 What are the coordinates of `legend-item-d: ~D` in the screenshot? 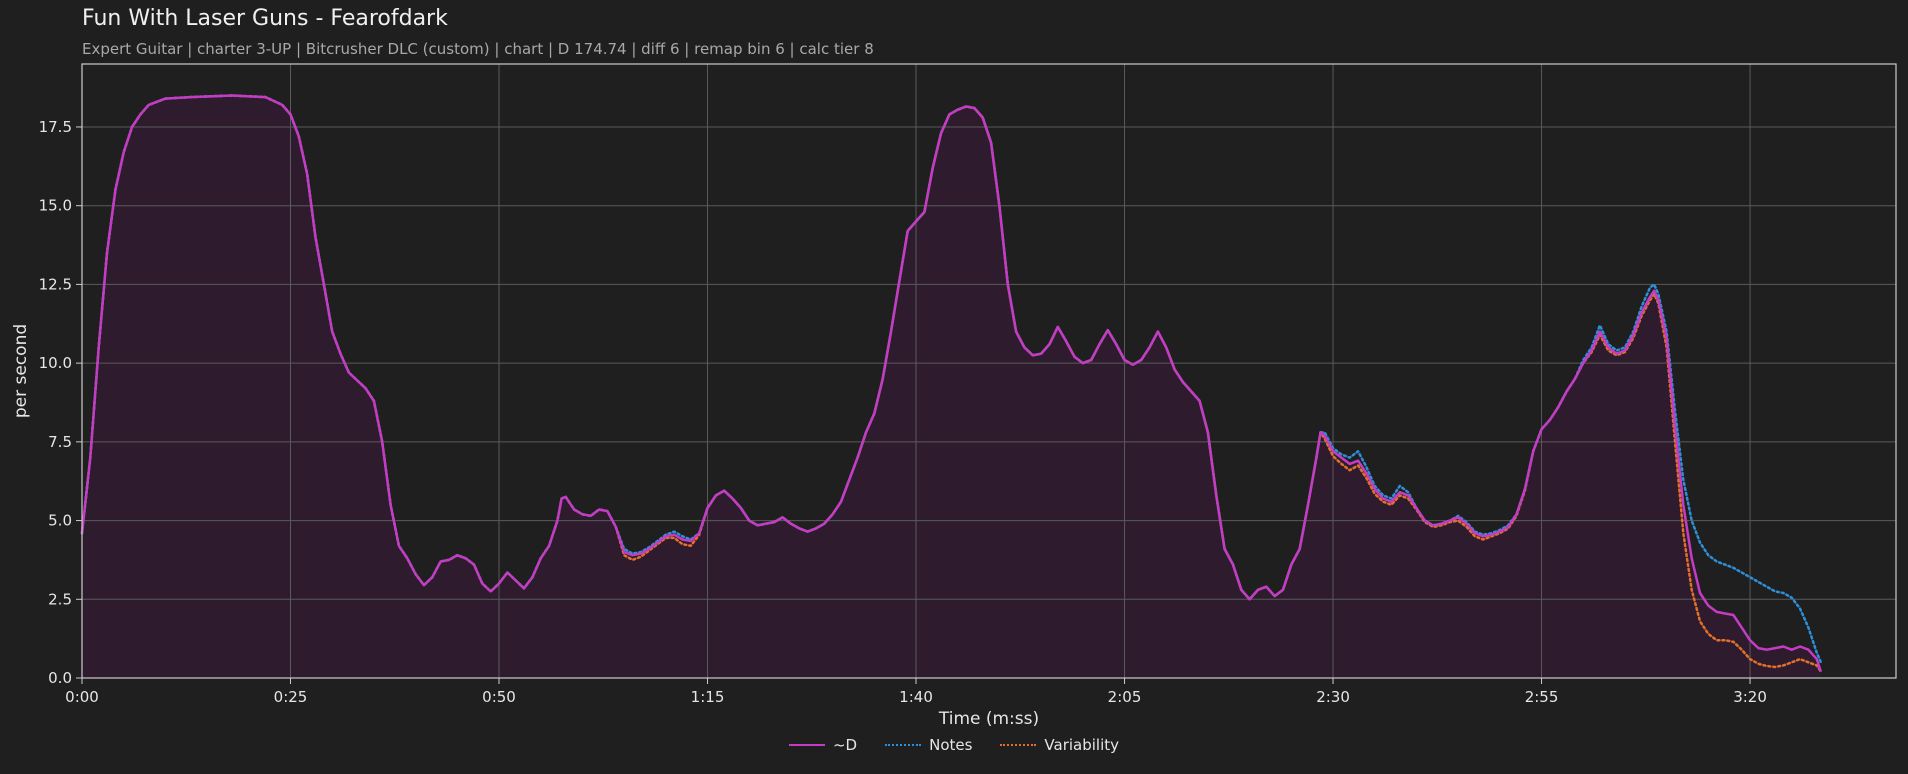 It's located at (823, 745).